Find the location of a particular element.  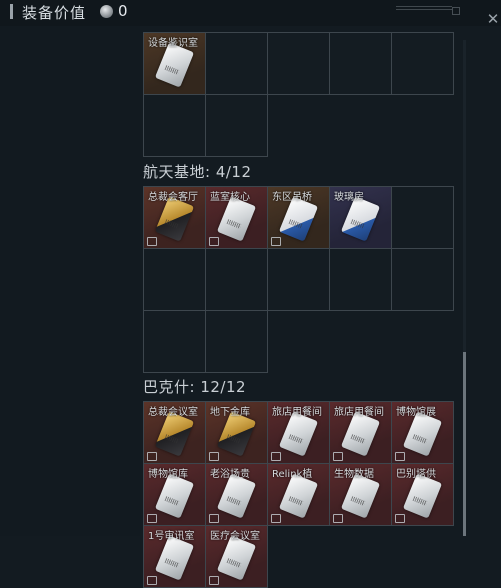

item-cell: 博物馆库 is located at coordinates (175, 495).